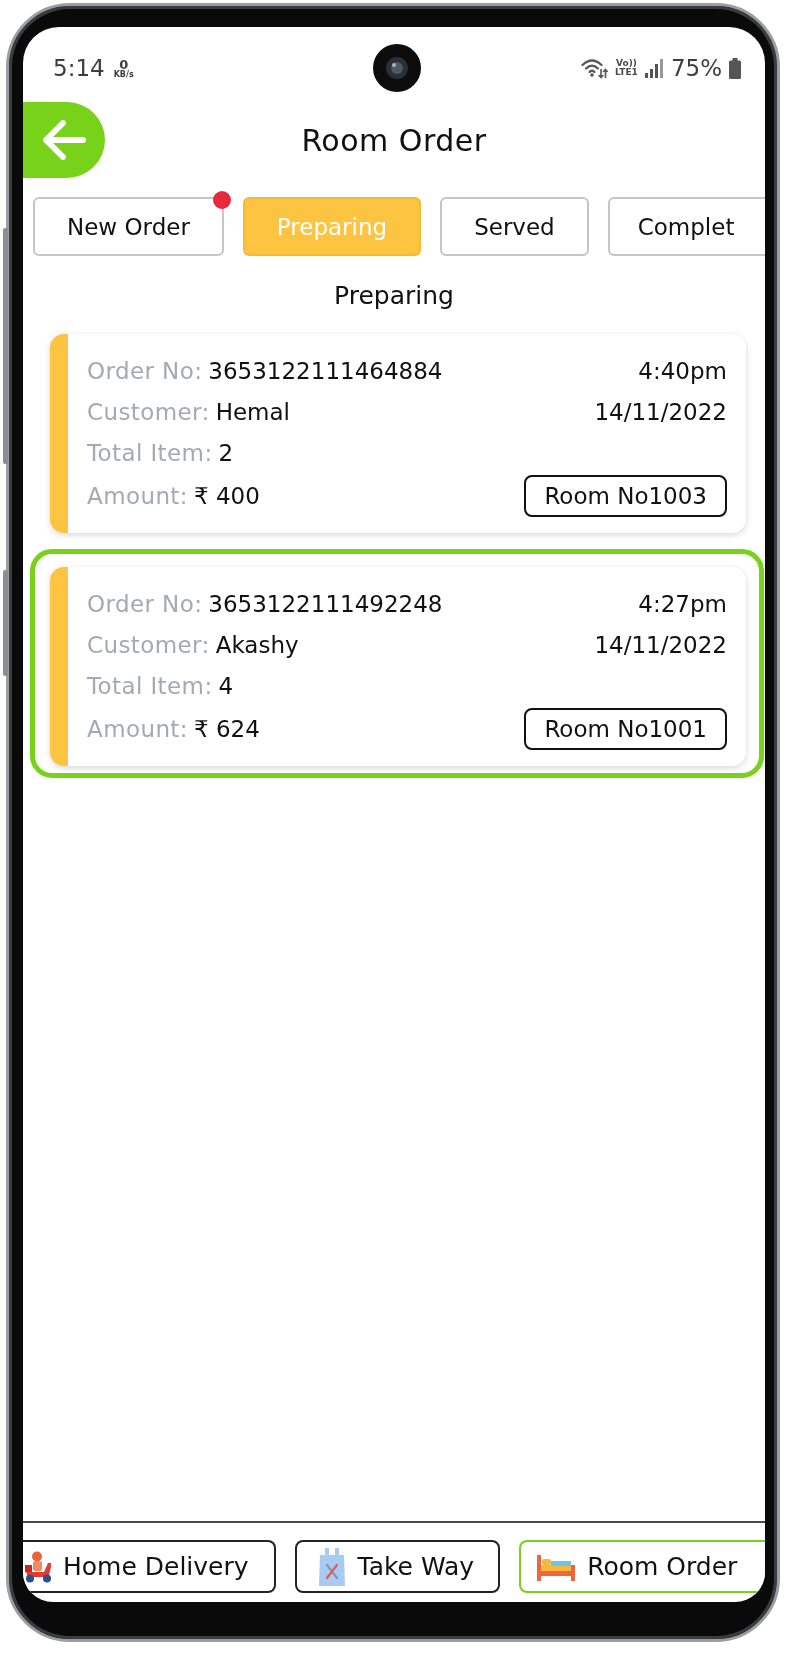 The height and width of the screenshot is (1656, 787). I want to click on order-time: 4:27pm, so click(682, 604).